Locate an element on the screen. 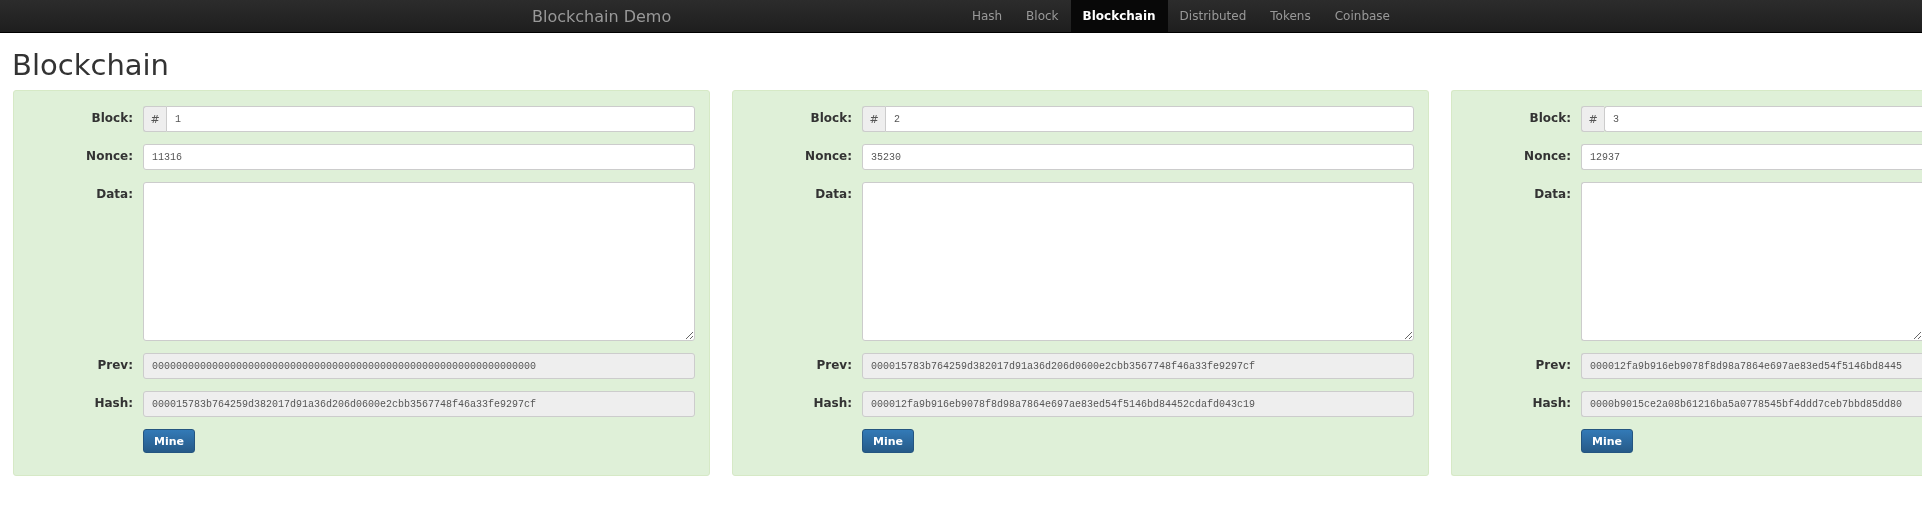 This screenshot has height=509, width=1922. prev-hash-field: 0000000000000000000000000000000000000000000000000000000000000000 is located at coordinates (419, 366).